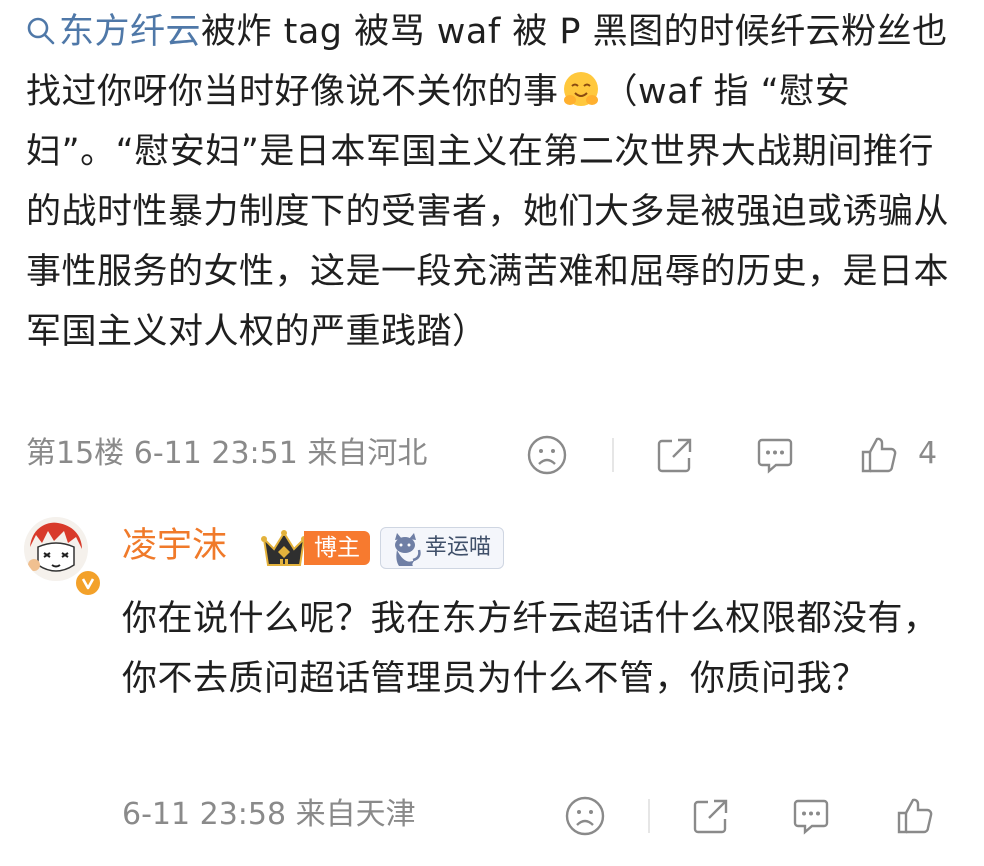 This screenshot has width=984, height=866. I want to click on floor-label: 第15楼, so click(75, 453).